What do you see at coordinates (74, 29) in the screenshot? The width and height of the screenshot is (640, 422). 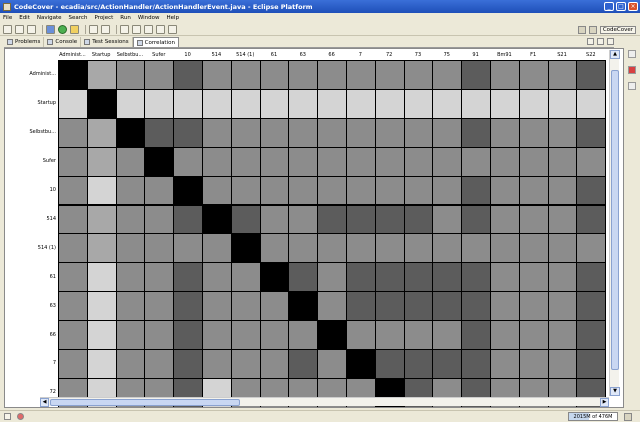 I see `external-tools-icon` at bounding box center [74, 29].